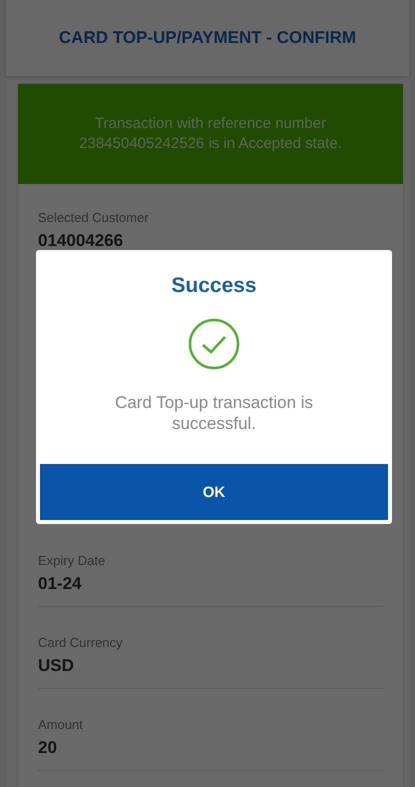 The width and height of the screenshot is (415, 787). What do you see at coordinates (60, 584) in the screenshot?
I see `field-value: 01-24` at bounding box center [60, 584].